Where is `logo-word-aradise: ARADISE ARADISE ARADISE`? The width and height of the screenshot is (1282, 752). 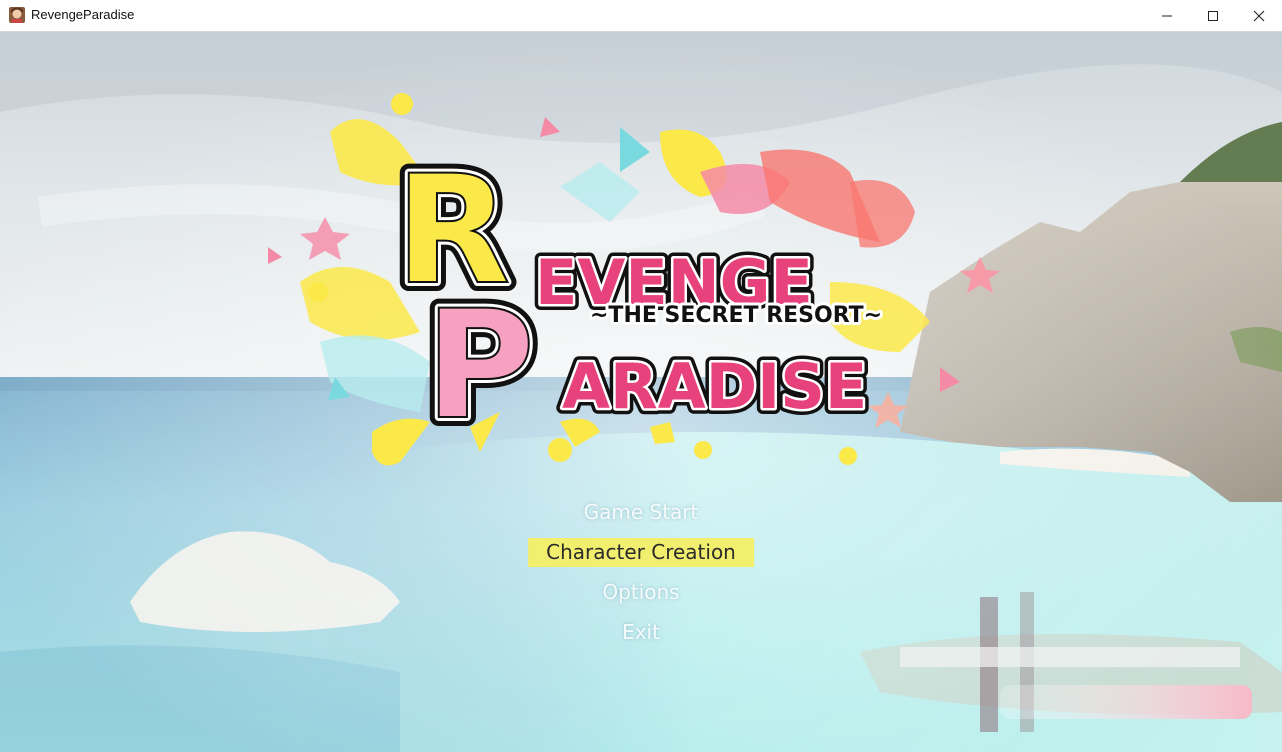
logo-word-aradise: ARADISE ARADISE ARADISE is located at coordinates (714, 386).